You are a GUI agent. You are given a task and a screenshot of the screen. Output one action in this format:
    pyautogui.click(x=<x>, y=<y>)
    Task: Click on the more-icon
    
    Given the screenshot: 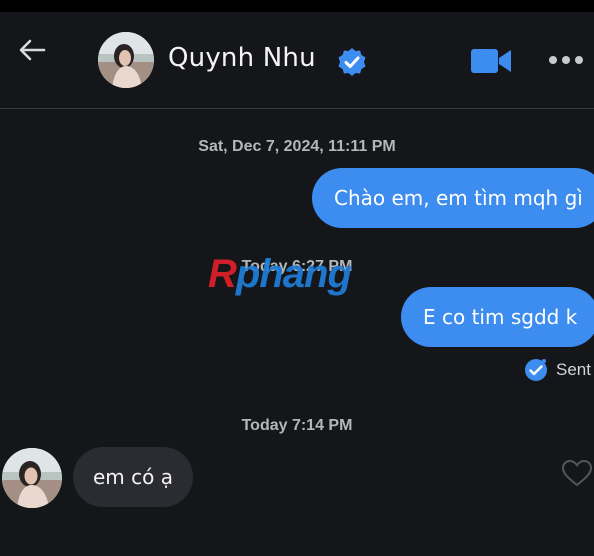 What is the action you would take?
    pyautogui.click(x=566, y=60)
    